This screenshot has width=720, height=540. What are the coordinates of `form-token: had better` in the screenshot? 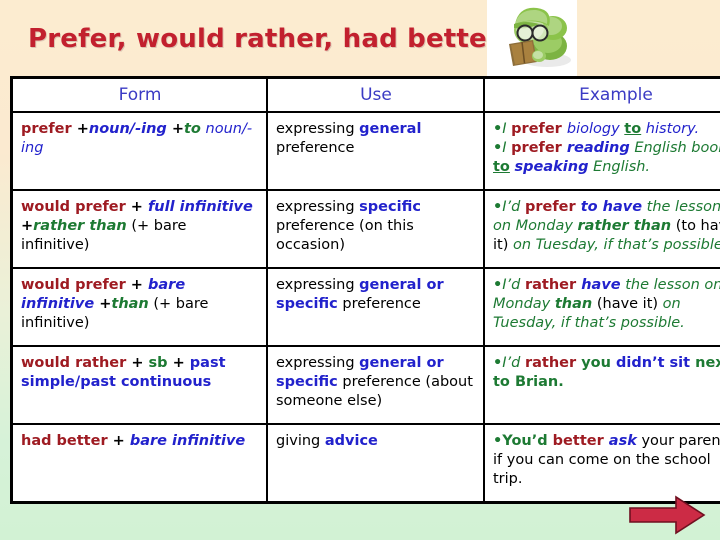 It's located at (64, 441).